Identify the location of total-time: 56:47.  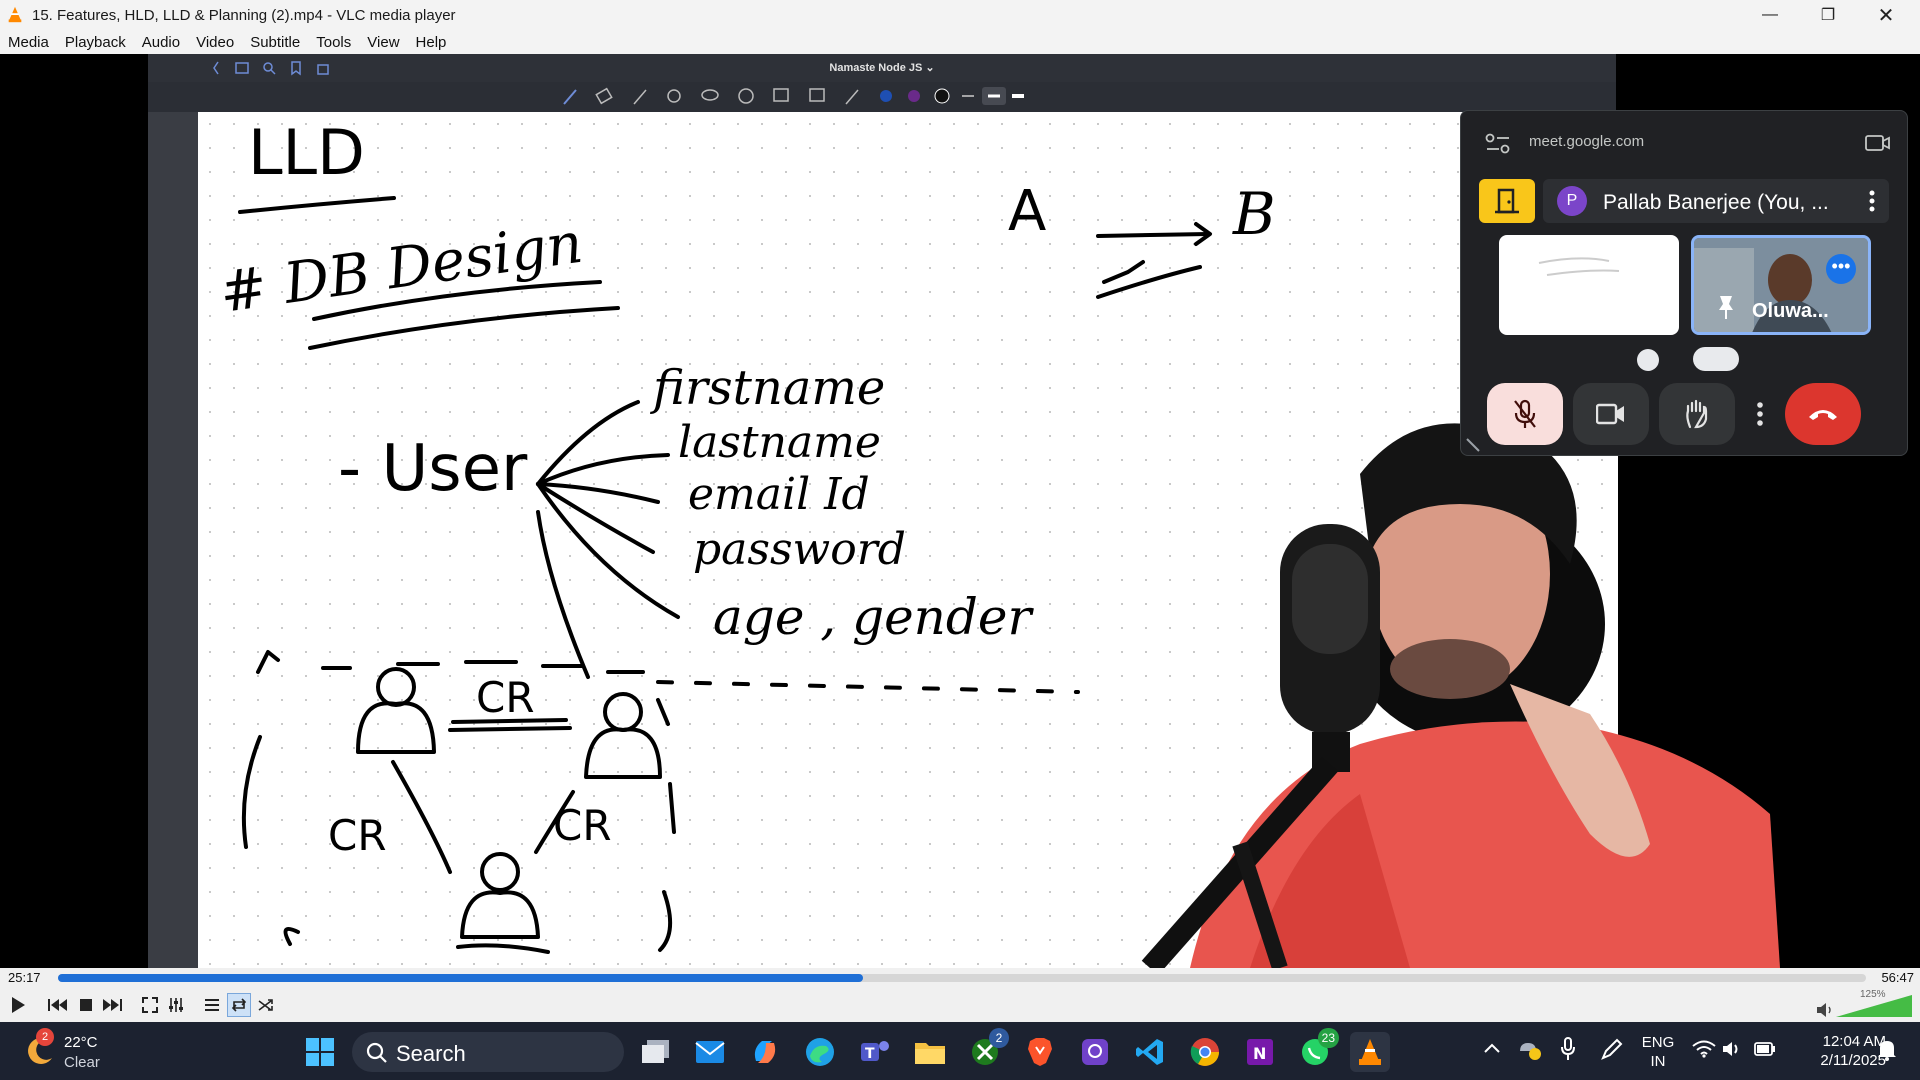
(1897, 977).